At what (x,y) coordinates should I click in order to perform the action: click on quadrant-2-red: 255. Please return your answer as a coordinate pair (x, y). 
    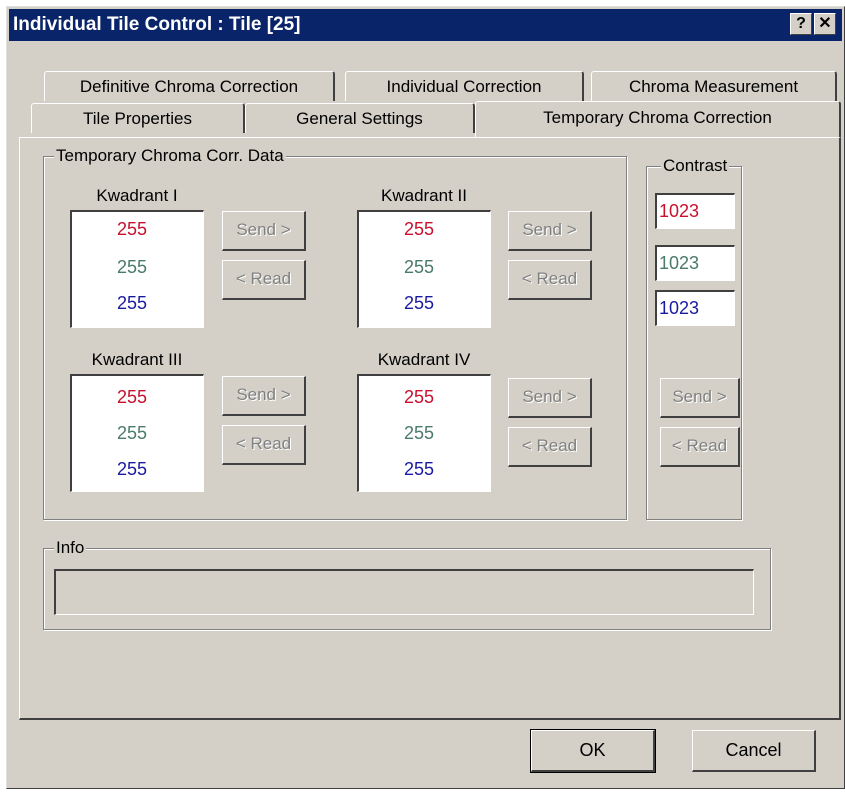
    Looking at the image, I should click on (419, 229).